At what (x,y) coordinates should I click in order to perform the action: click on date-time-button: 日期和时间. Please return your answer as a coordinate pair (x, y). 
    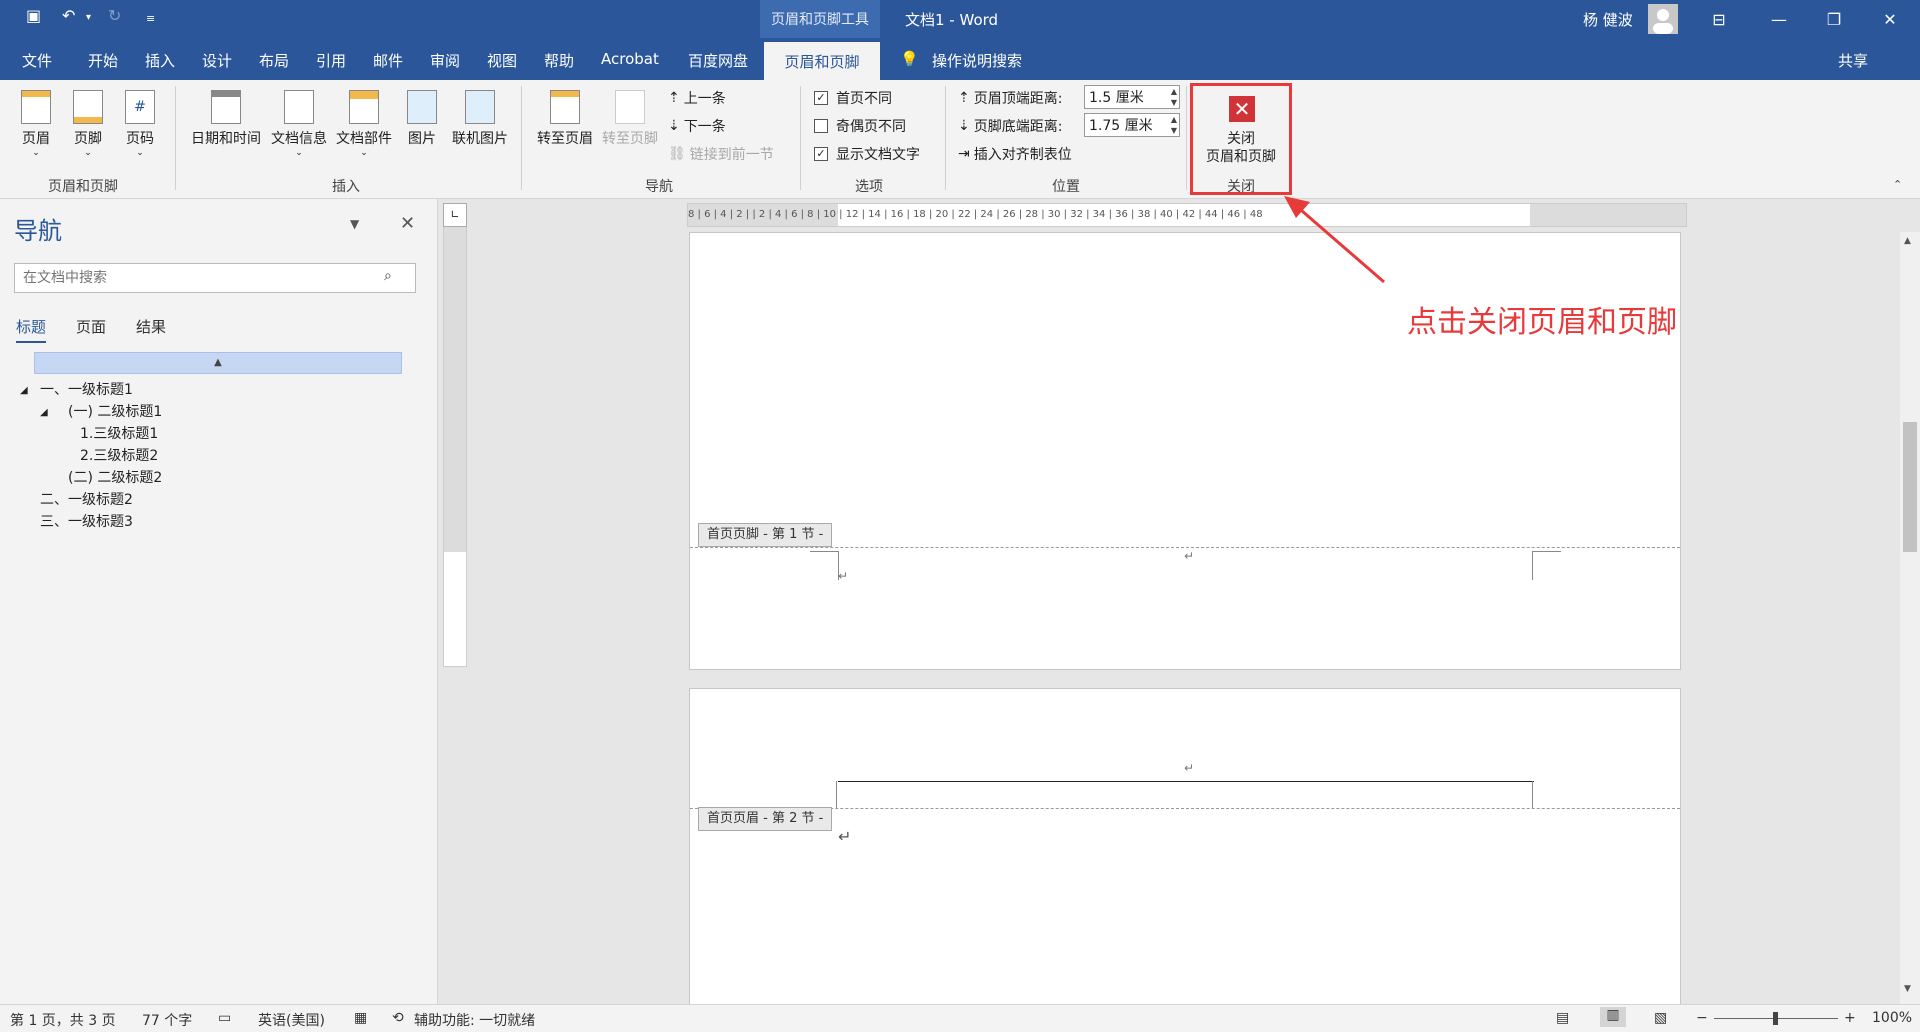
    Looking at the image, I should click on (226, 119).